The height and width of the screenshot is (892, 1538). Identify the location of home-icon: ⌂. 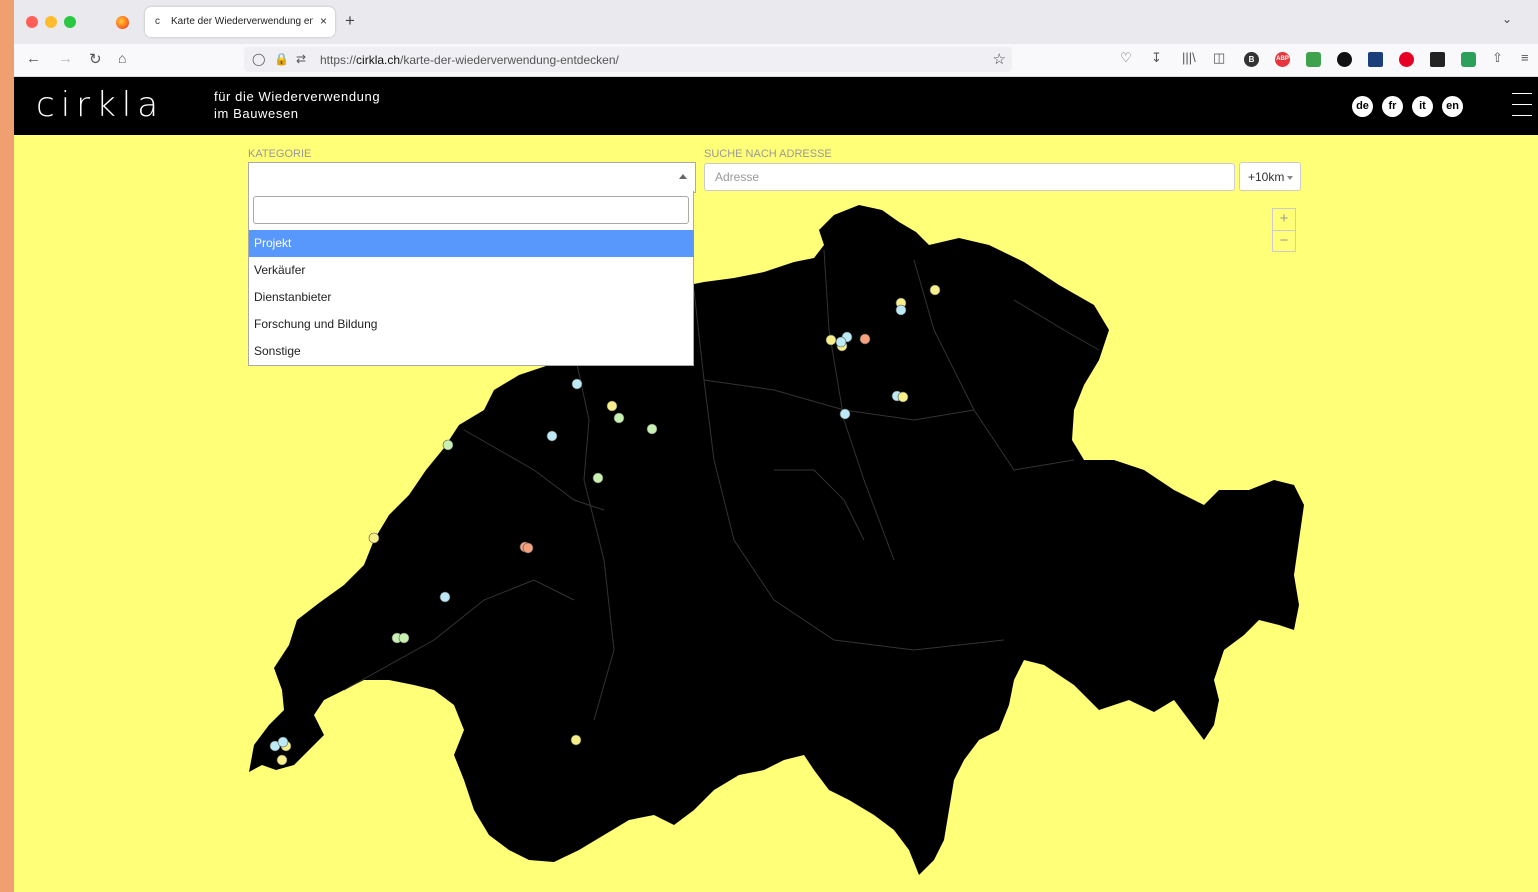
(122, 58).